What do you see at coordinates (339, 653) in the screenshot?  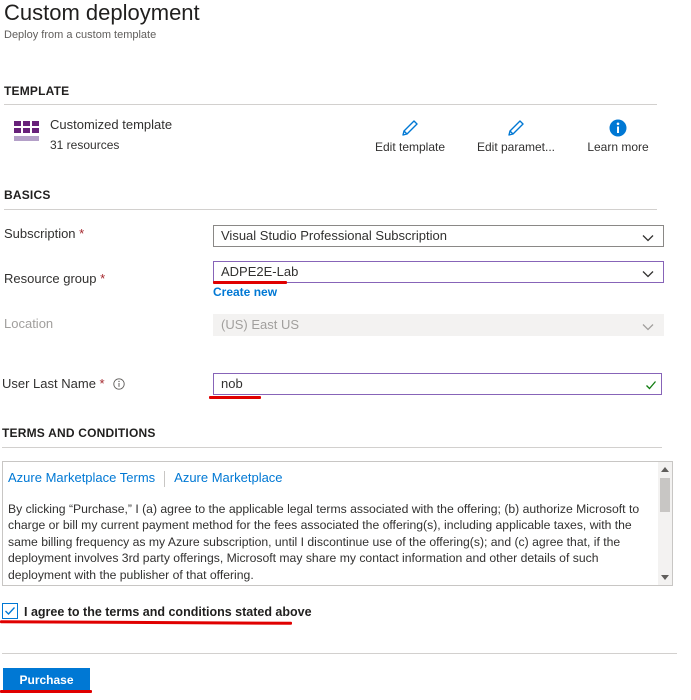 I see `footer-divider` at bounding box center [339, 653].